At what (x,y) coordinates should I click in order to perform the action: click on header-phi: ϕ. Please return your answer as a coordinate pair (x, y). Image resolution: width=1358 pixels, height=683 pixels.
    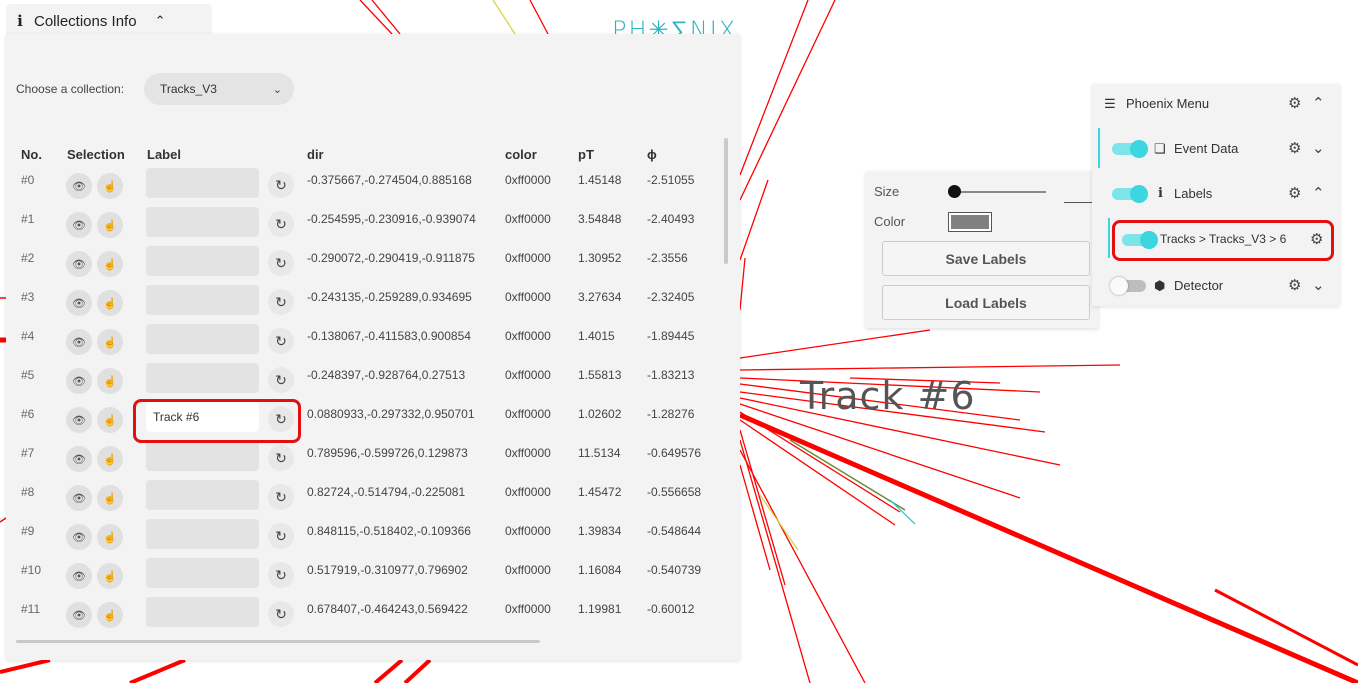
    Looking at the image, I should click on (652, 154).